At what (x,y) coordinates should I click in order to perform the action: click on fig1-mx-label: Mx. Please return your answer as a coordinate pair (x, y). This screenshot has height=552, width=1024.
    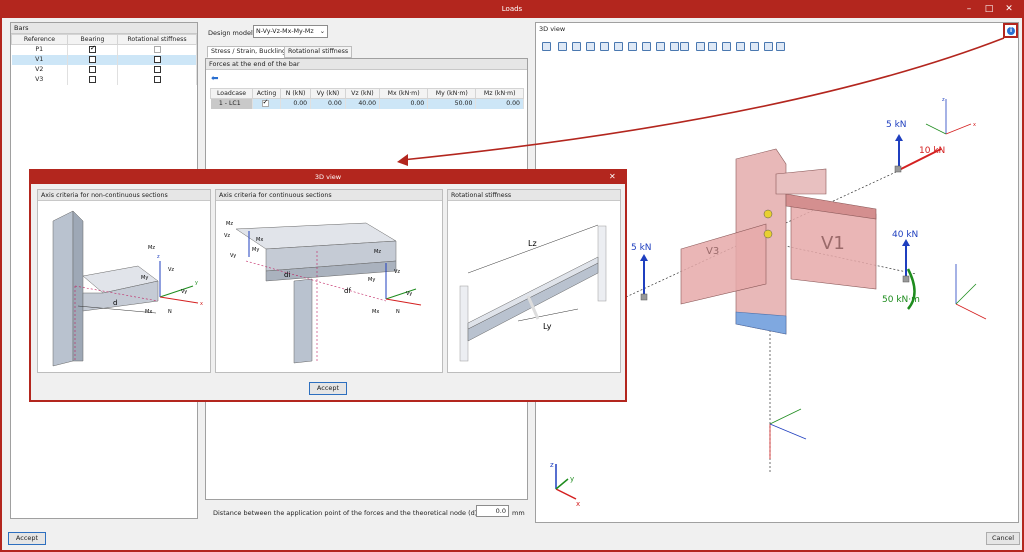
    Looking at the image, I should click on (148, 312).